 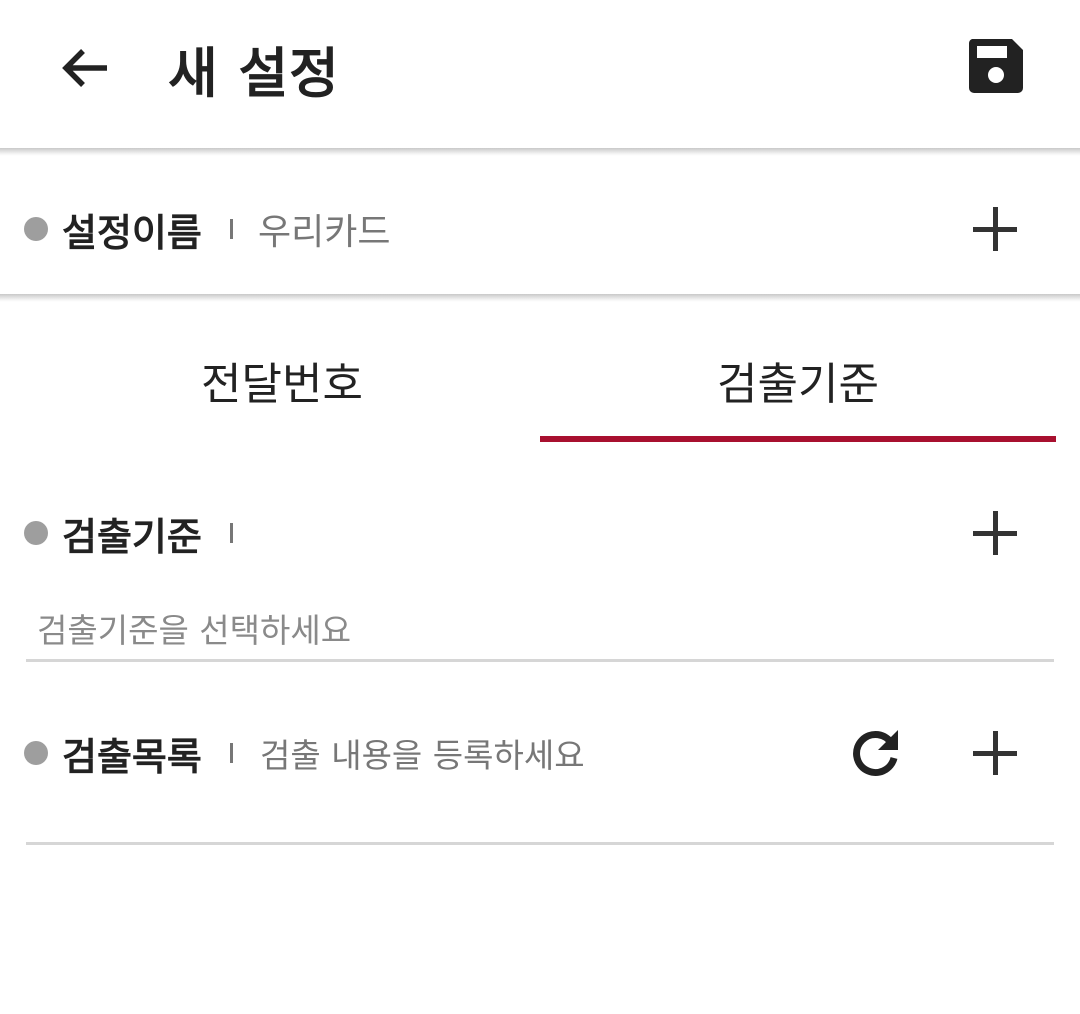 I want to click on page-title: 새 설정, so click(x=254, y=73).